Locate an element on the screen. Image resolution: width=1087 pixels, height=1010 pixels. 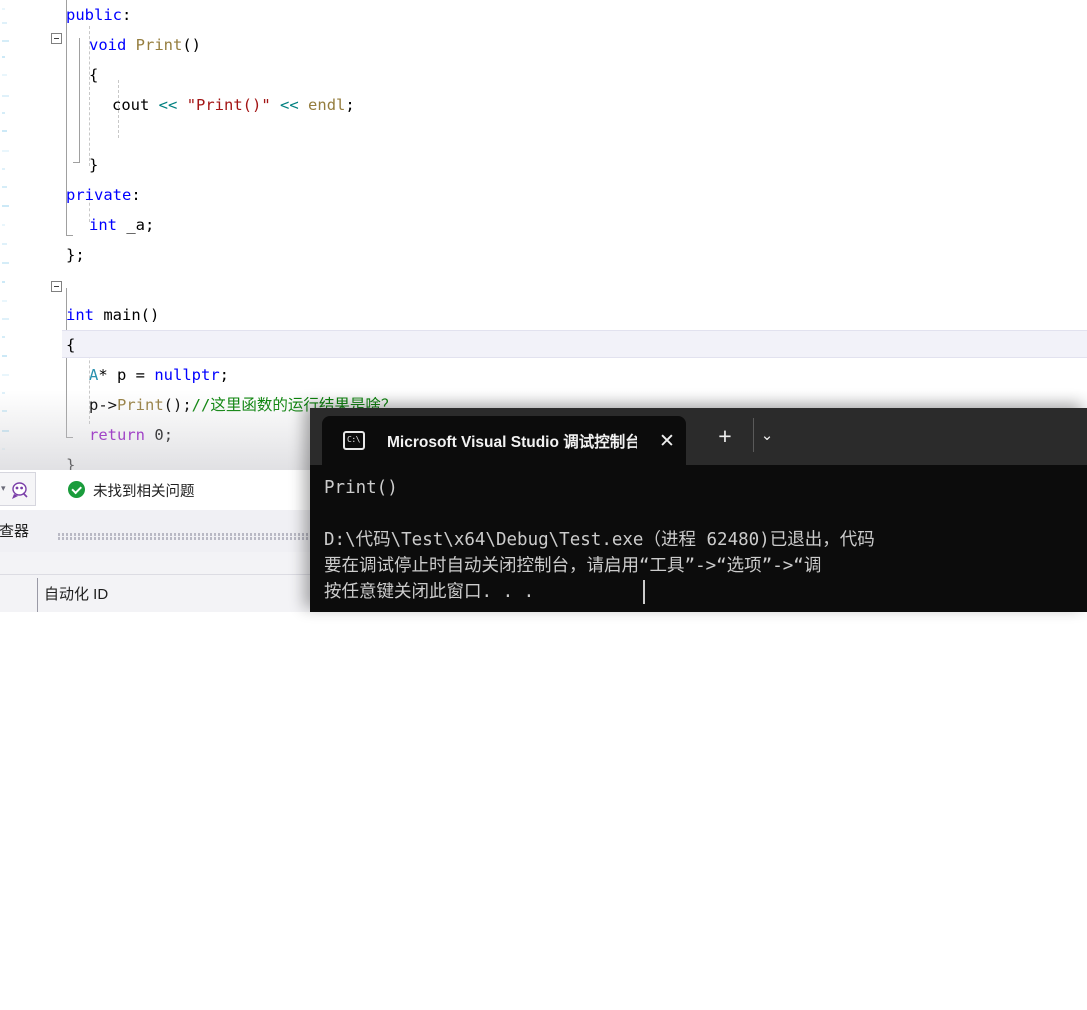
code-token: _a; is located at coordinates (136, 225).